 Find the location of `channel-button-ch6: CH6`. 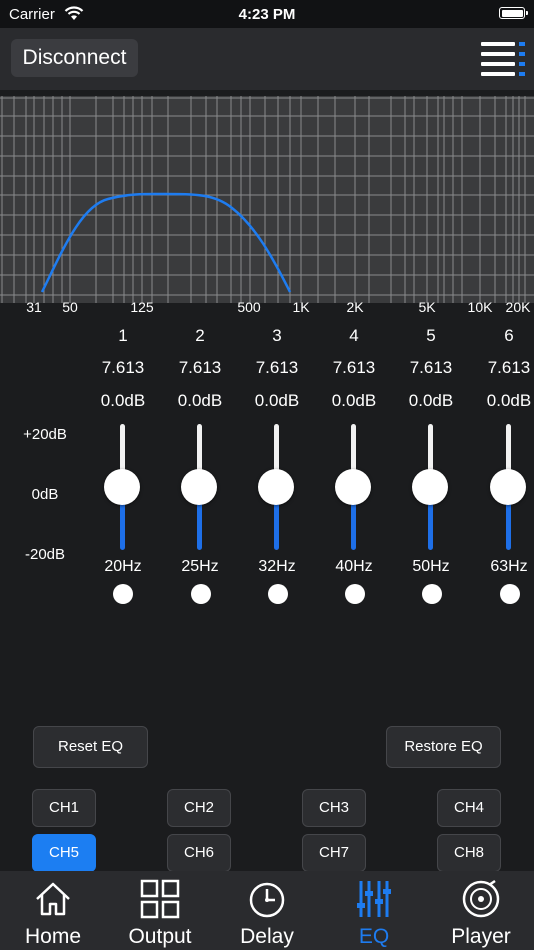

channel-button-ch6: CH6 is located at coordinates (199, 853).